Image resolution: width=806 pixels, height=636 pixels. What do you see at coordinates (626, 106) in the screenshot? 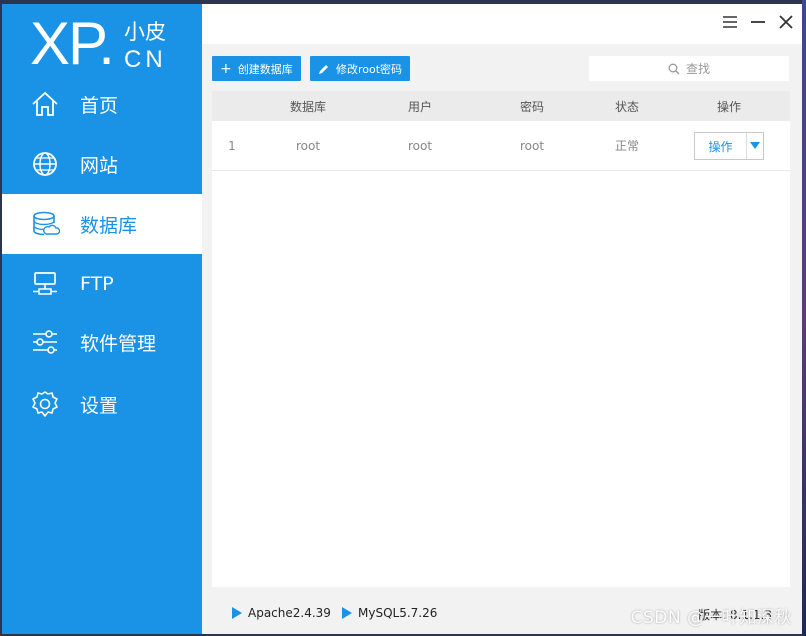
I see `column-header-status: 状态` at bounding box center [626, 106].